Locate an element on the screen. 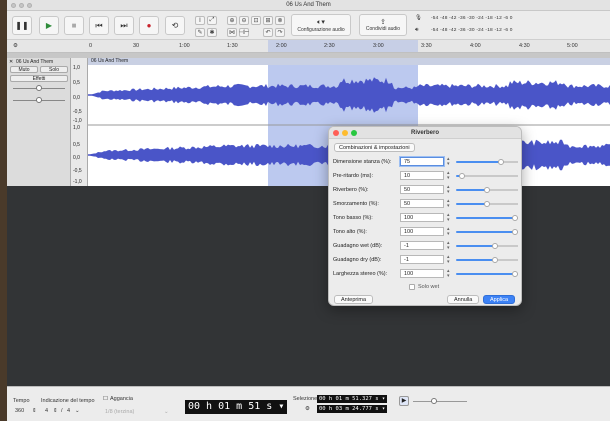  fit-selection-button: ⊡ is located at coordinates (256, 20).